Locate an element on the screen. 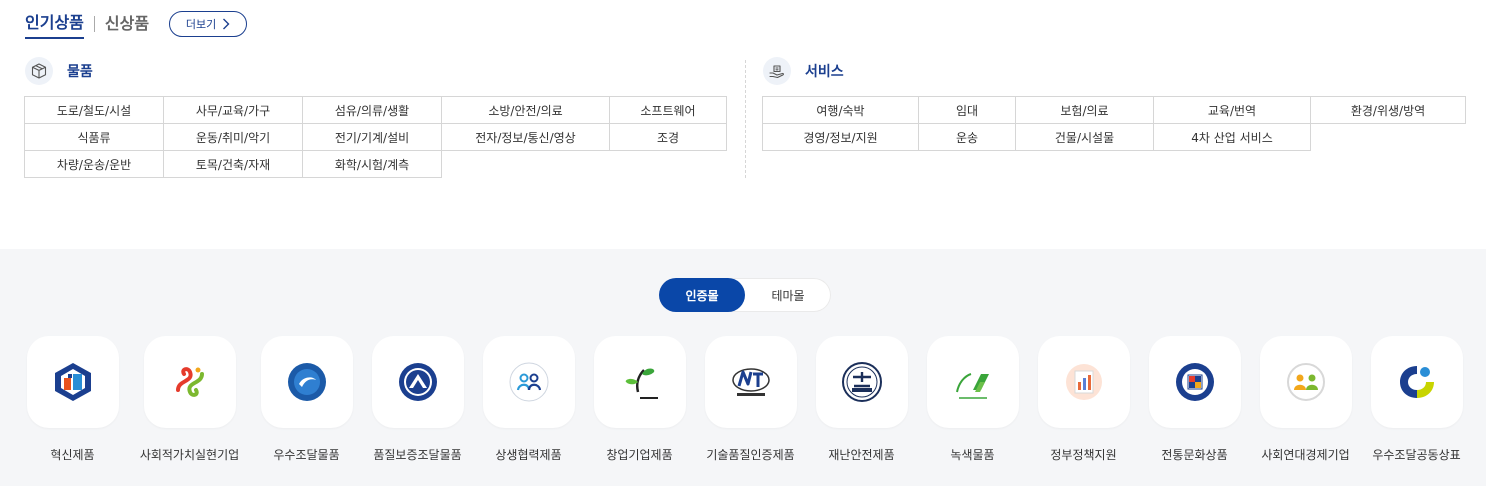 This screenshot has height=486, width=1486. startup-icon is located at coordinates (641, 383).